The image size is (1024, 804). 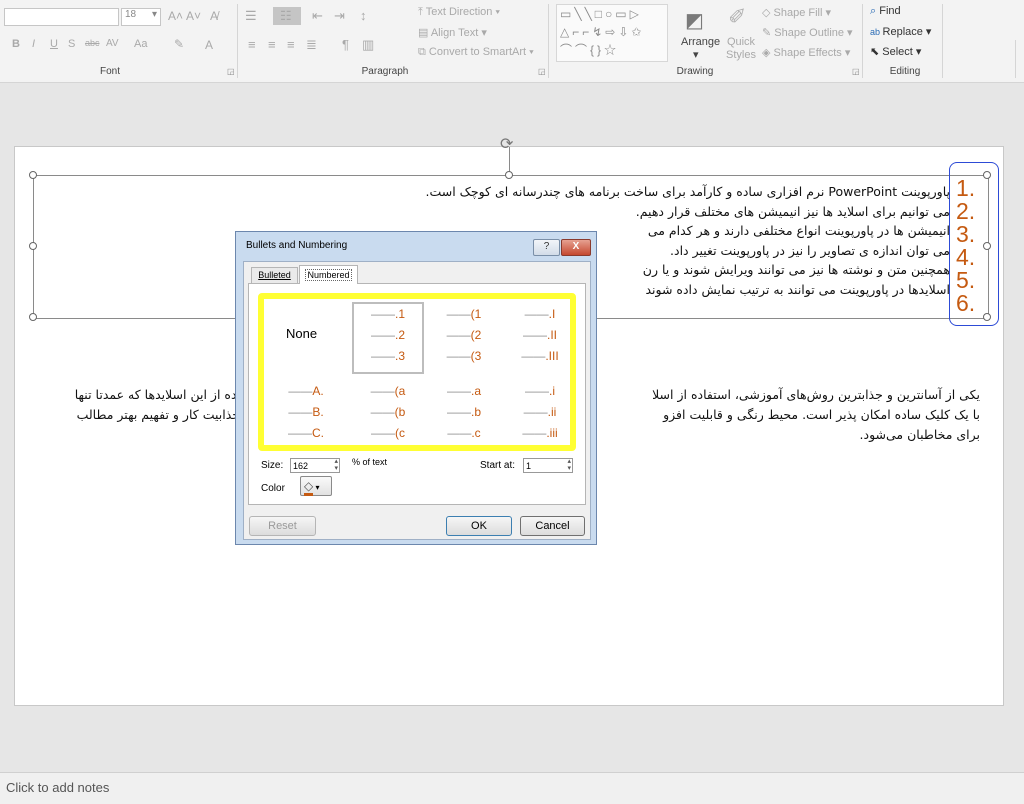 What do you see at coordinates (92, 43) in the screenshot?
I see `strikethrough-button: abc` at bounding box center [92, 43].